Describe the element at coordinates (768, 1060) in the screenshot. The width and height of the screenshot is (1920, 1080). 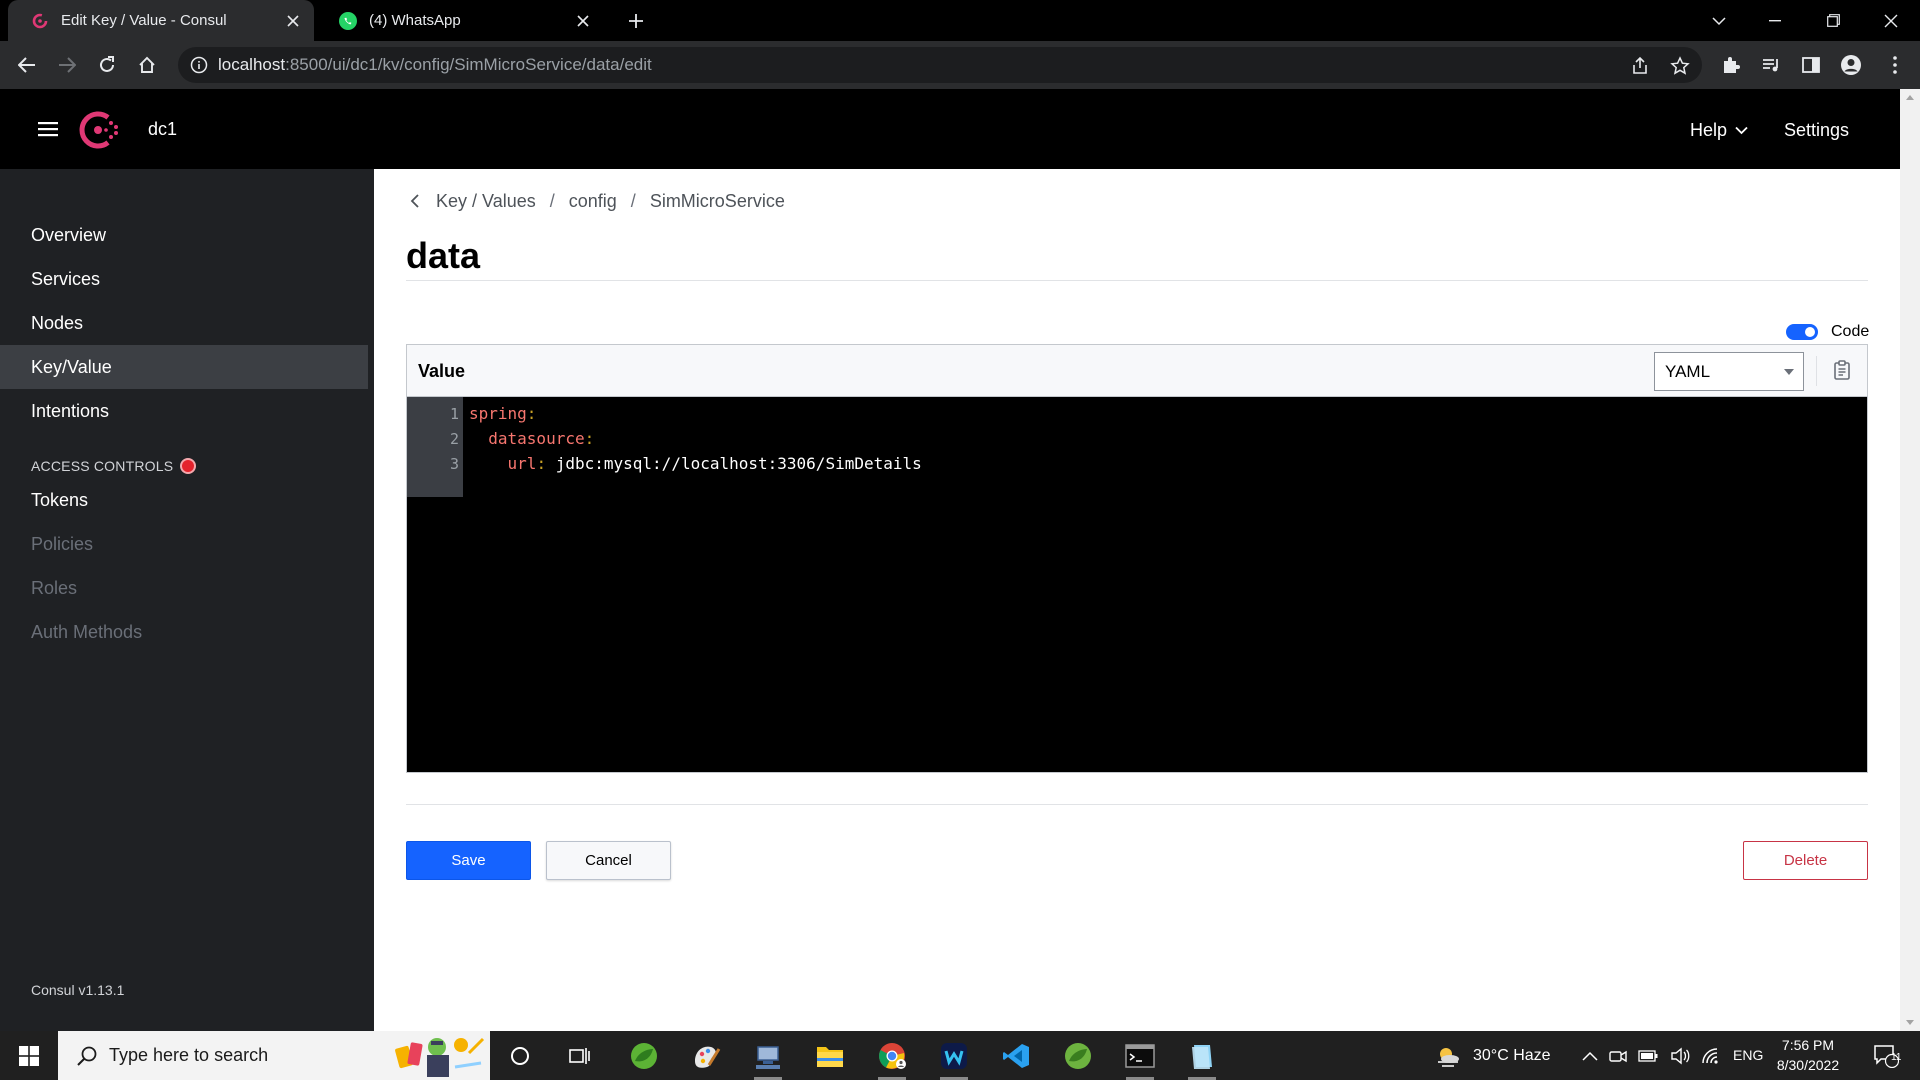
I see `network-computer-icon` at that location.